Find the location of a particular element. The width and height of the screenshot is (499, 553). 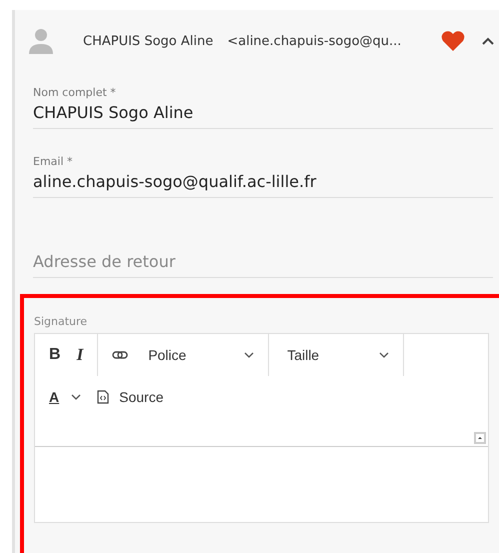

dropdown: Police is located at coordinates (199, 355).